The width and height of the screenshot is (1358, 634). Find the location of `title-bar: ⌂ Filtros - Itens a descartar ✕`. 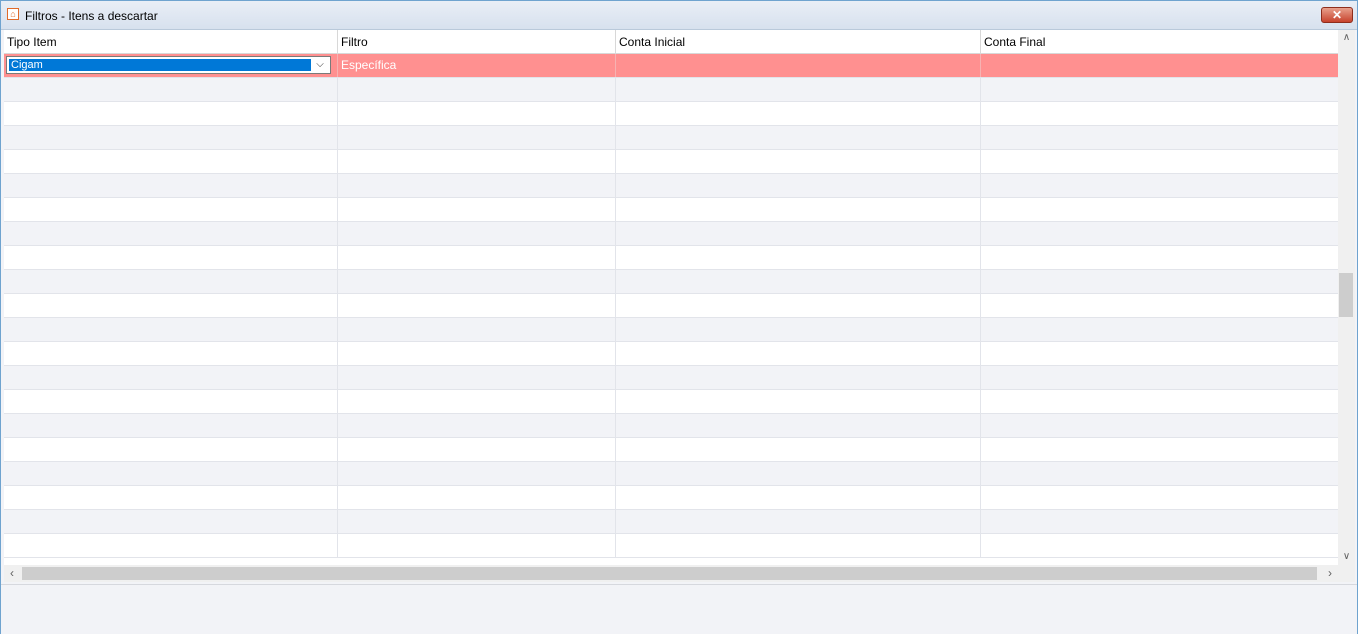

title-bar: ⌂ Filtros - Itens a descartar ✕ is located at coordinates (679, 15).